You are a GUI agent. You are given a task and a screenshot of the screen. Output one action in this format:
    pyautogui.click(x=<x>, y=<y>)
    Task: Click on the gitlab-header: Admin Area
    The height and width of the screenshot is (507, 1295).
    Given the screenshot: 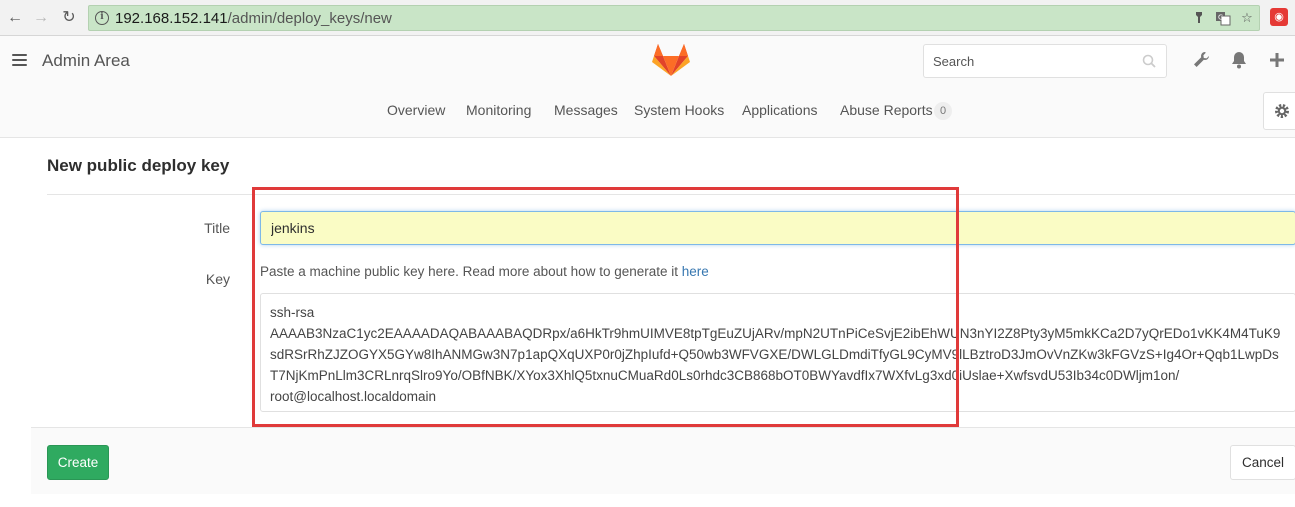 What is the action you would take?
    pyautogui.click(x=647, y=61)
    